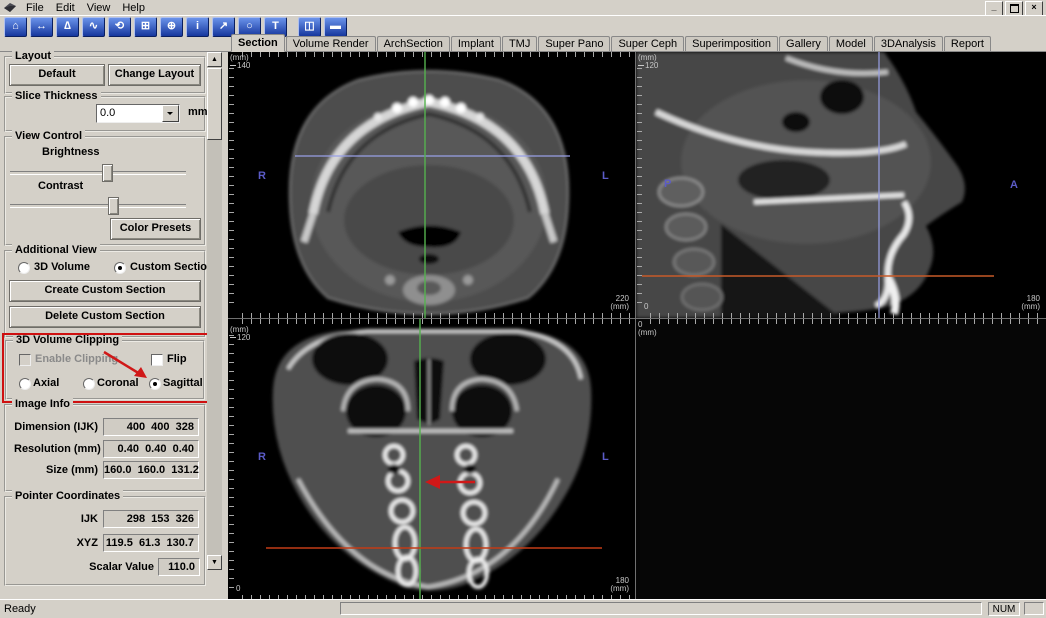 This screenshot has height=618, width=1046. Describe the element at coordinates (41, 26) in the screenshot. I see `measure-distance-icon: ↔` at that location.